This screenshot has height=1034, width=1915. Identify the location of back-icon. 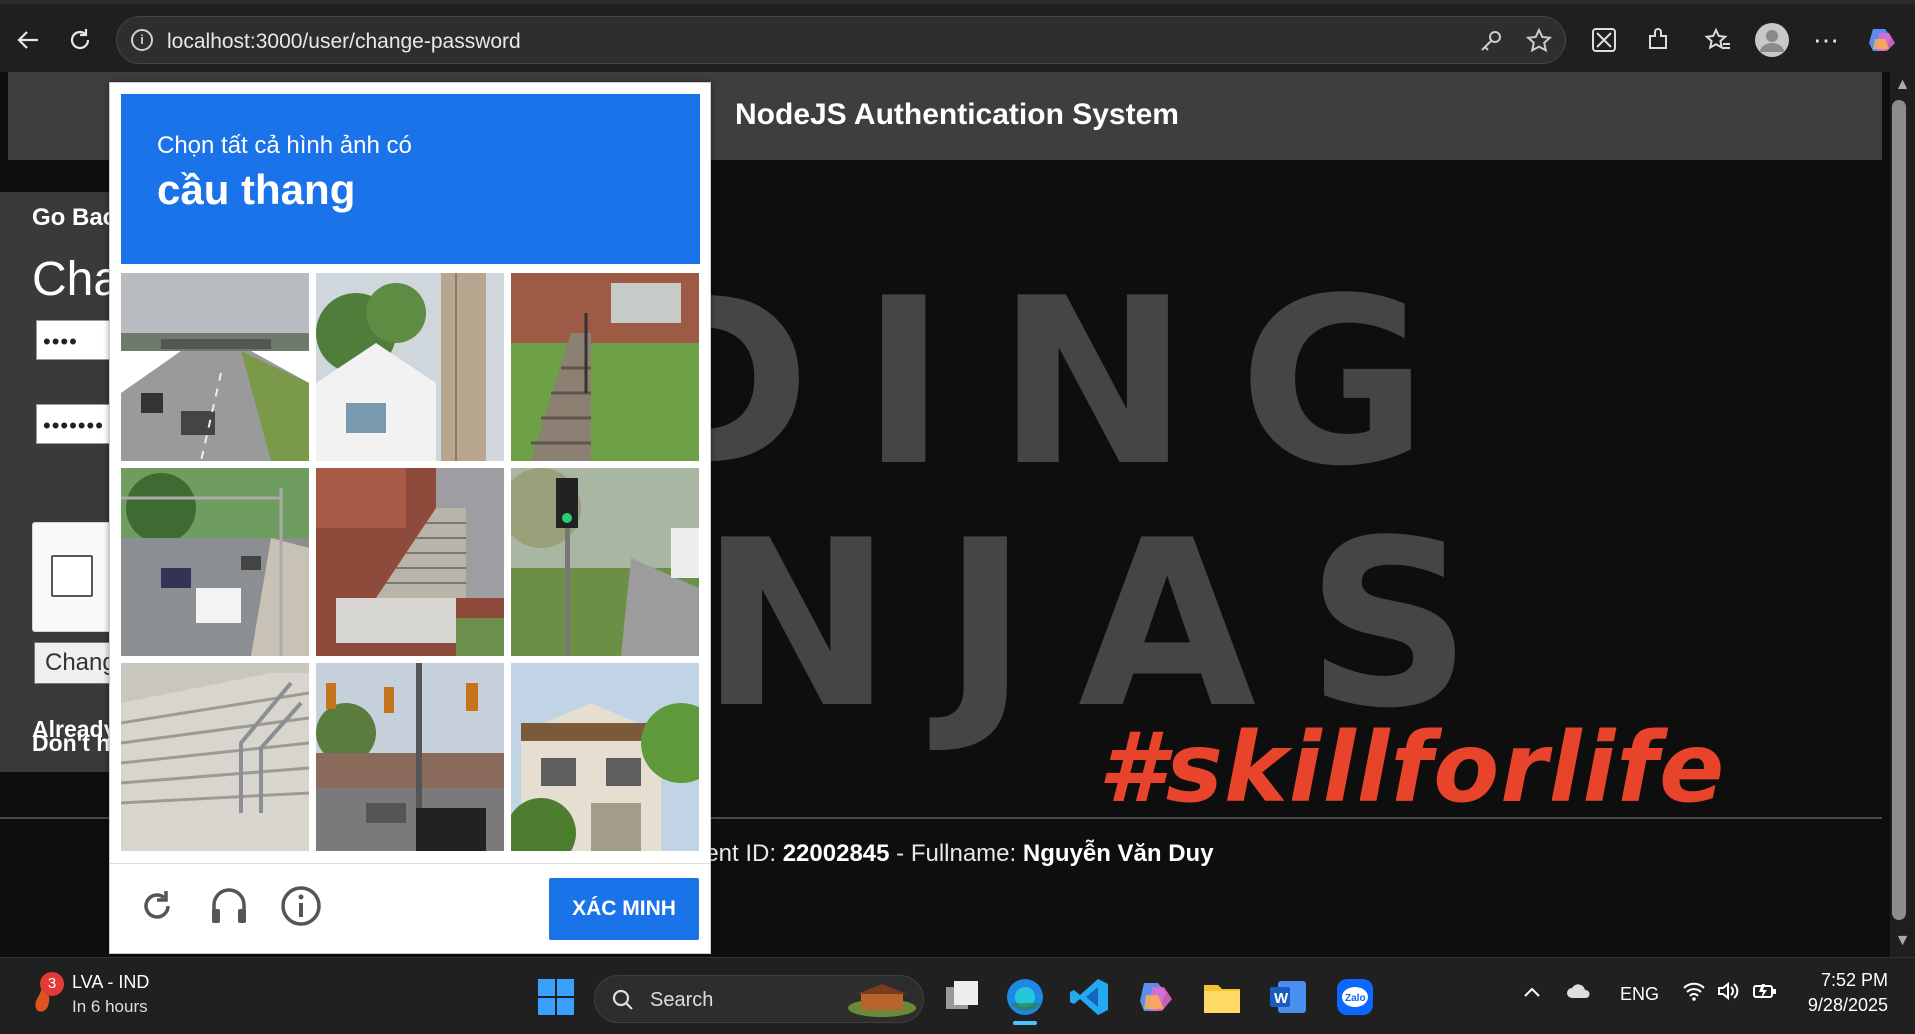
(28, 40).